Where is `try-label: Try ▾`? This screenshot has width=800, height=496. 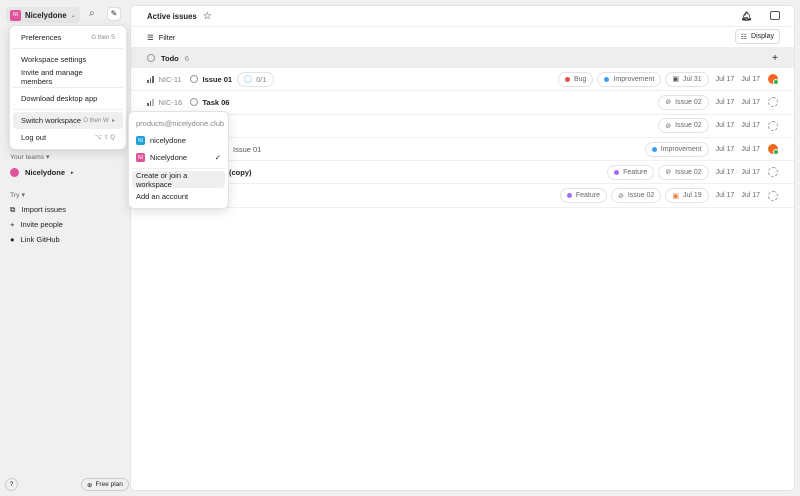
try-label: Try ▾ is located at coordinates (17, 195).